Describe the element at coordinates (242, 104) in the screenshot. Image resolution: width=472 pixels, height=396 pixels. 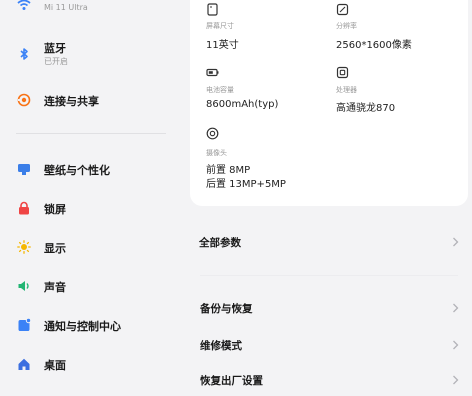
I see `spec-battery-value: 8600mAh(typ)` at that location.